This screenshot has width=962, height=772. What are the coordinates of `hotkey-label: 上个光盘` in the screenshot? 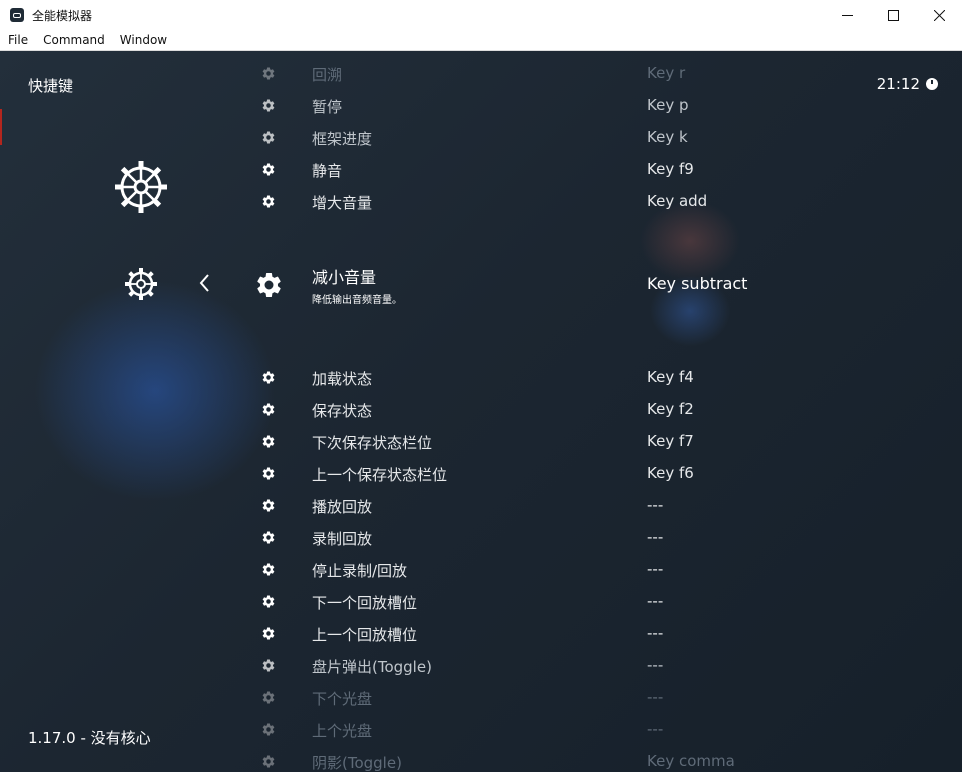 It's located at (342, 731).